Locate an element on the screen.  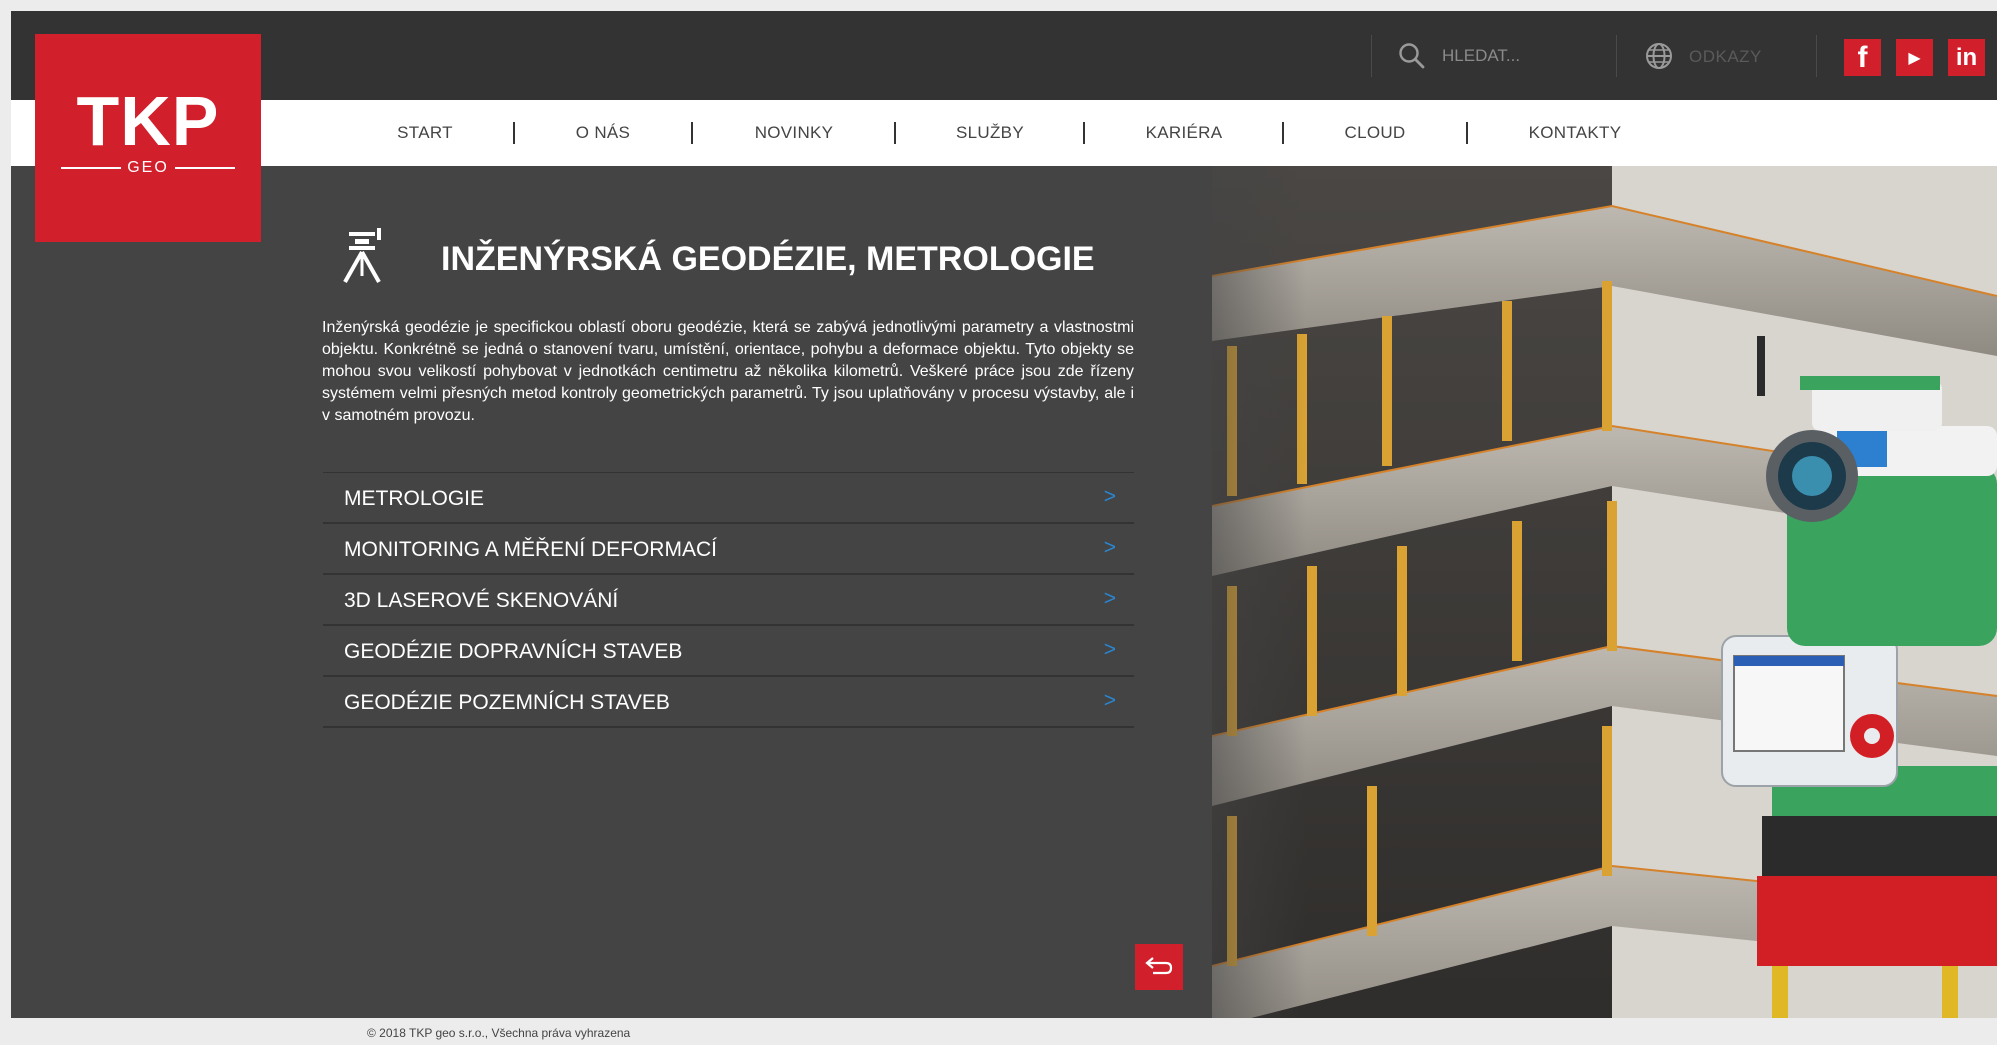
service-label: GEODÉZIE POZEMNÍCH STAVEB is located at coordinates (507, 702).